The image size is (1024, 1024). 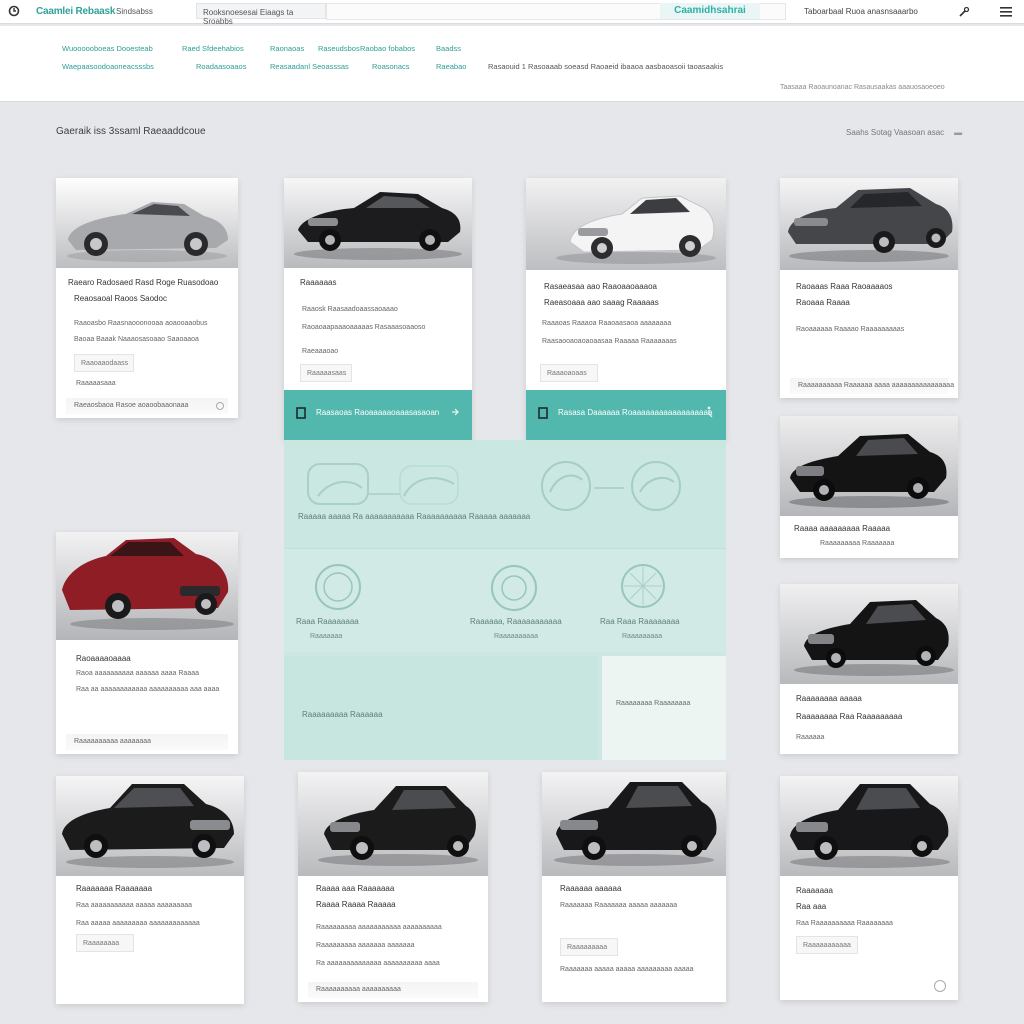 What do you see at coordinates (221, 66) in the screenshot?
I see `nav-link: Roadaasoaaos` at bounding box center [221, 66].